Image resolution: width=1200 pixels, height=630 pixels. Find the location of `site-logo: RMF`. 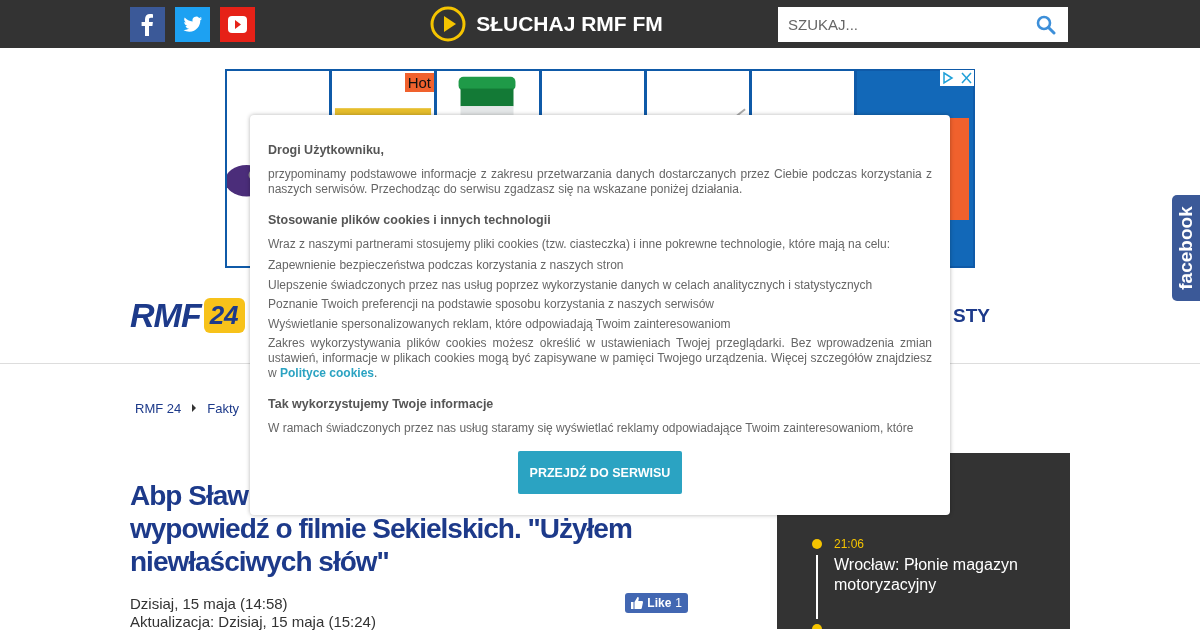

site-logo: RMF is located at coordinates (165, 315).